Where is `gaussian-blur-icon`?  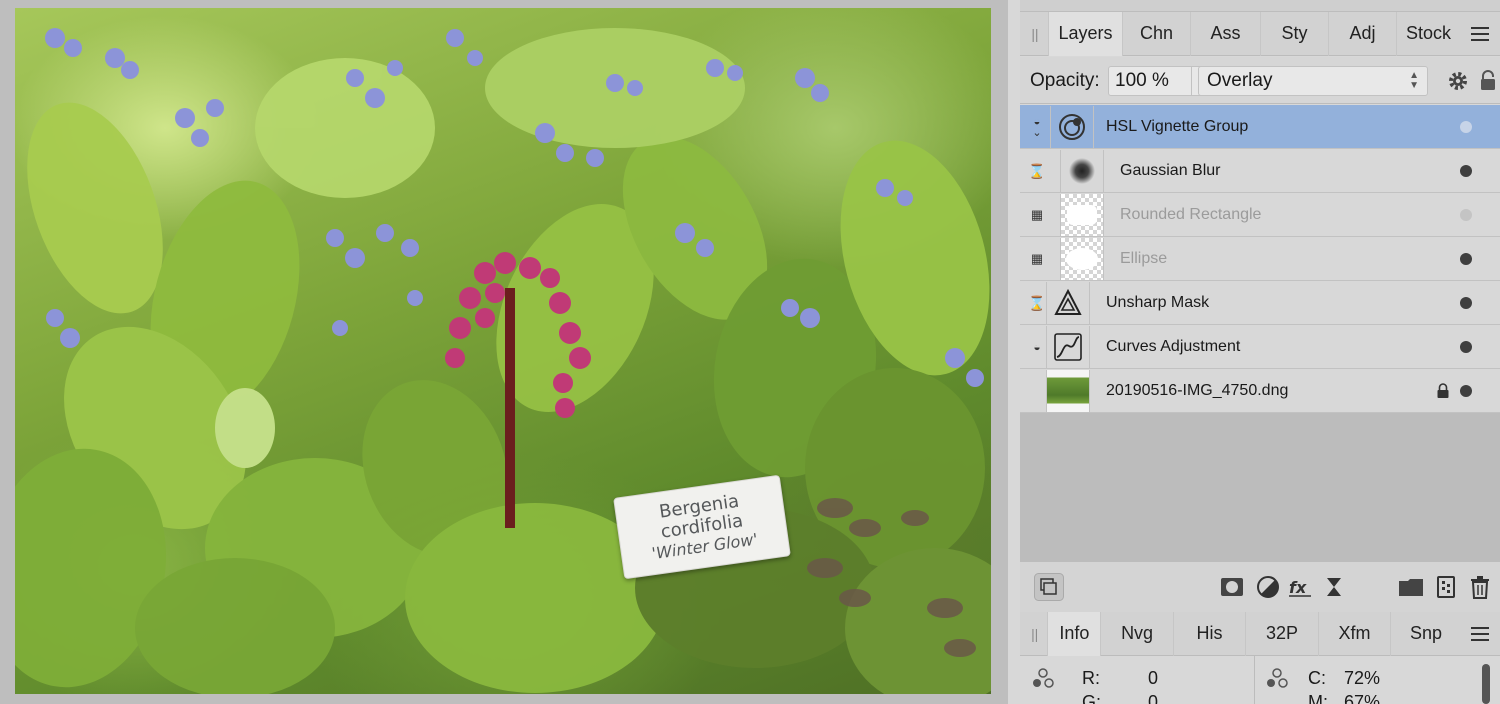
gaussian-blur-icon is located at coordinates (1082, 171).